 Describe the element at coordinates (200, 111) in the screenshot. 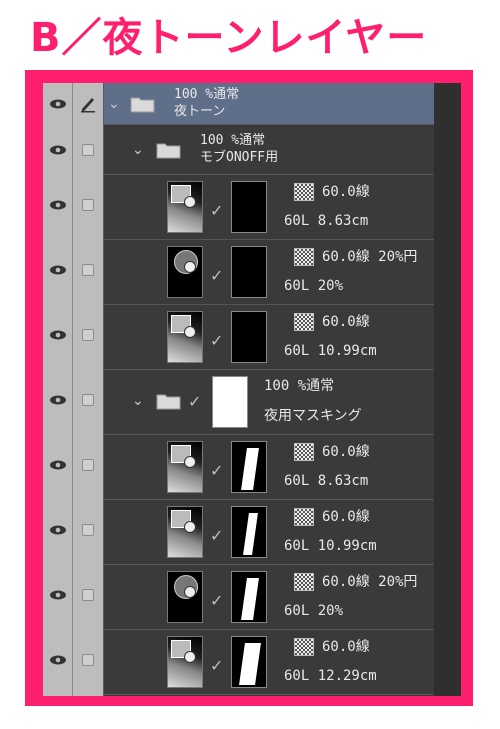

I see `layer-name: 夜トーン` at that location.